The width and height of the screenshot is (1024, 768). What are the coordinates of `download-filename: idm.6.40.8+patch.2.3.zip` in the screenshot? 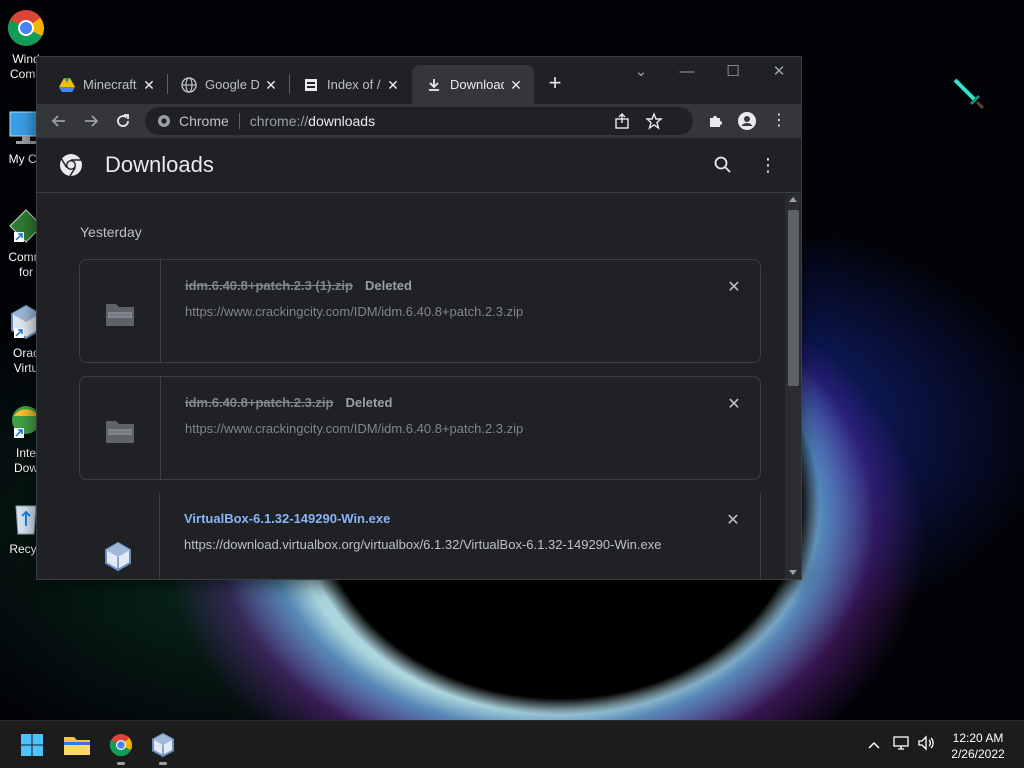 It's located at (259, 402).